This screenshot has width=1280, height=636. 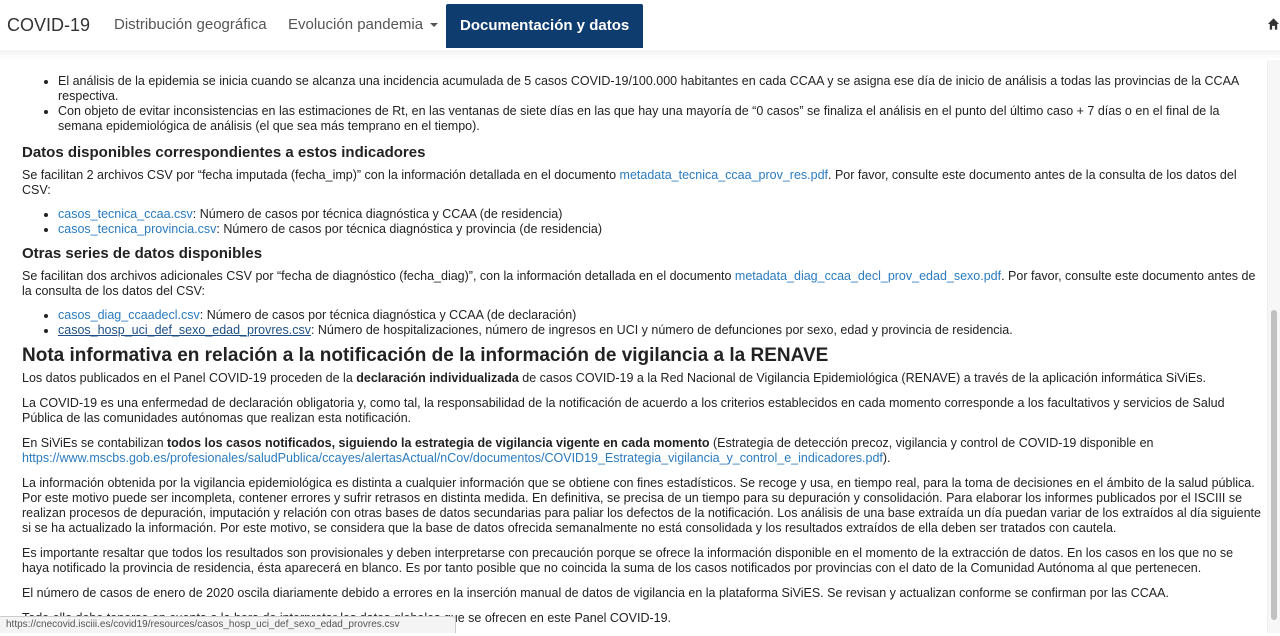 What do you see at coordinates (545, 26) in the screenshot?
I see `nav-documentacion-datos: Documentación y datos` at bounding box center [545, 26].